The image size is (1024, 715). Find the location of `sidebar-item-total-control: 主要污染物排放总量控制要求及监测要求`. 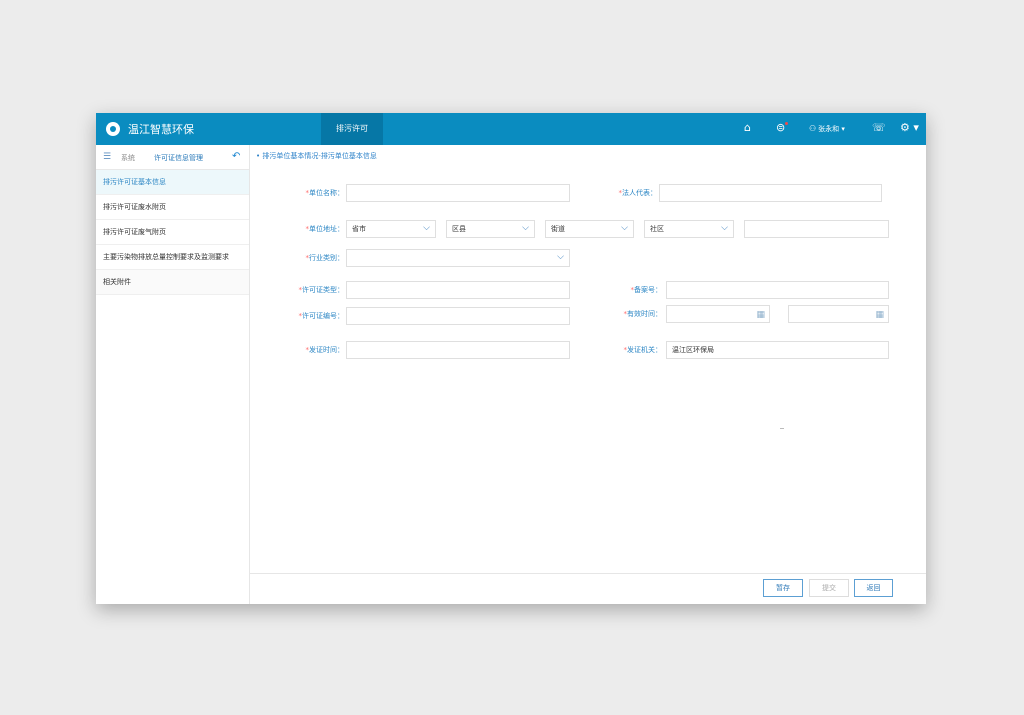

sidebar-item-total-control: 主要污染物排放总量控制要求及监测要求 is located at coordinates (172, 257).